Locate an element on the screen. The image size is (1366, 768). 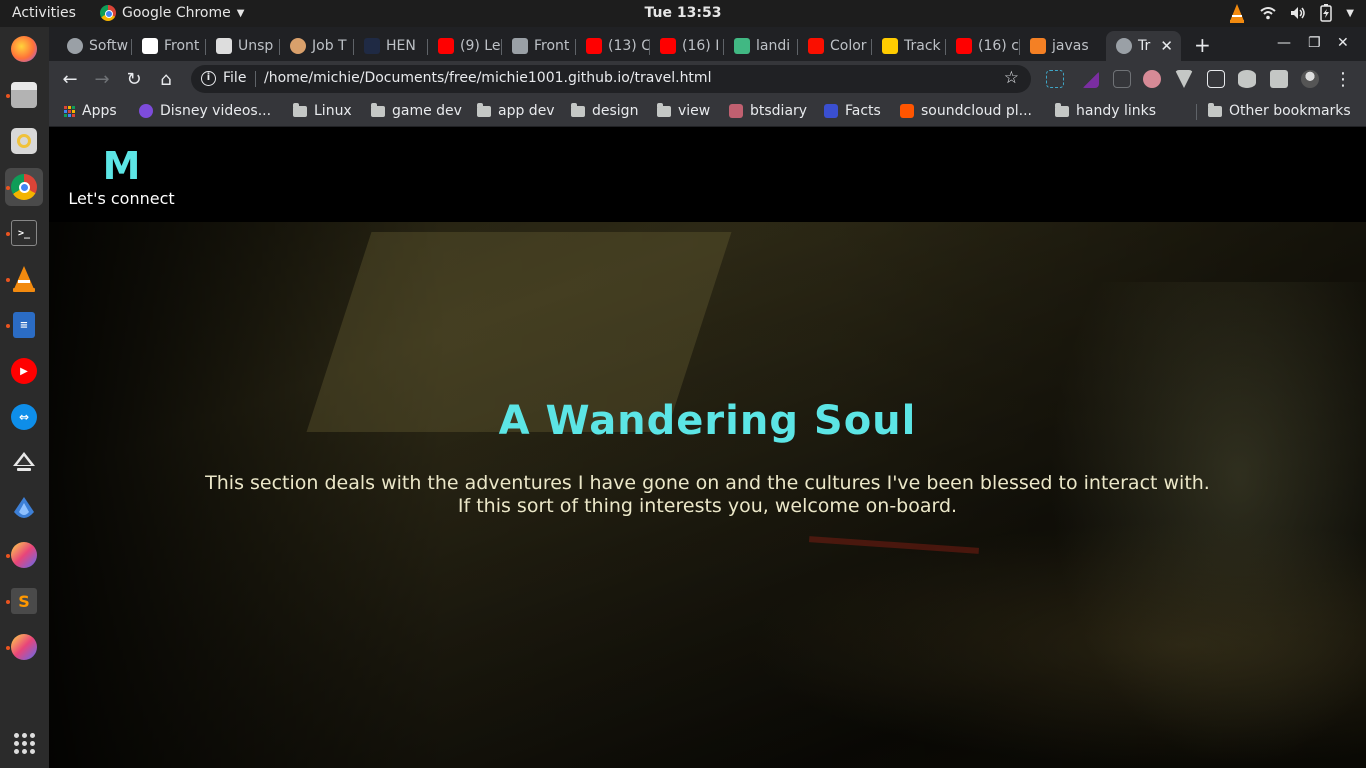
tab: (16) I is located at coordinates (687, 46).